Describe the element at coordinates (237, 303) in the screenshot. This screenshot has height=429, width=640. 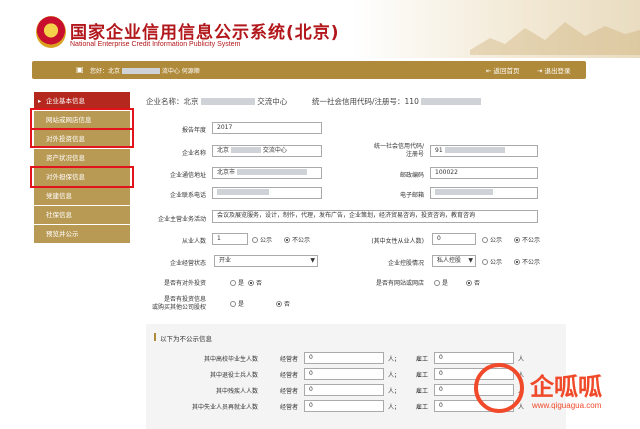
I see `equity-yes-radio: 是` at that location.